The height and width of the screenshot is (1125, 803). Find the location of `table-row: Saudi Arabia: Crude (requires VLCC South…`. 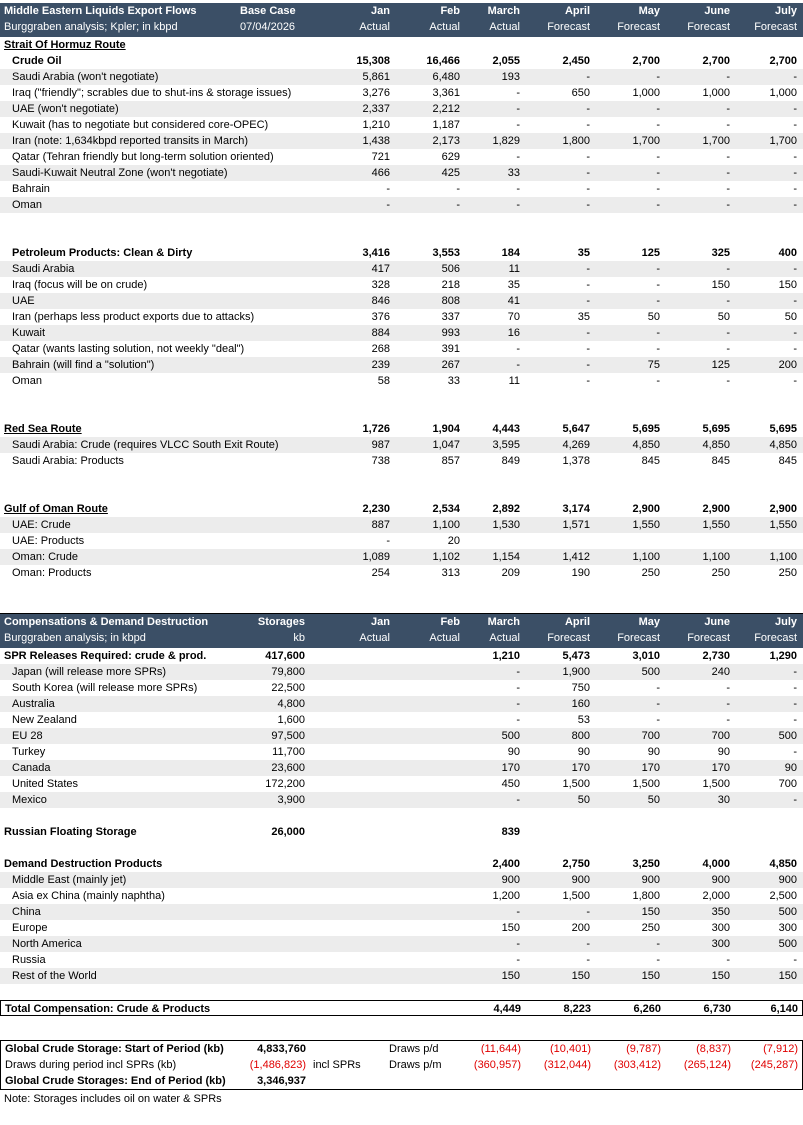

table-row: Saudi Arabia: Crude (requires VLCC South… is located at coordinates (401, 445).